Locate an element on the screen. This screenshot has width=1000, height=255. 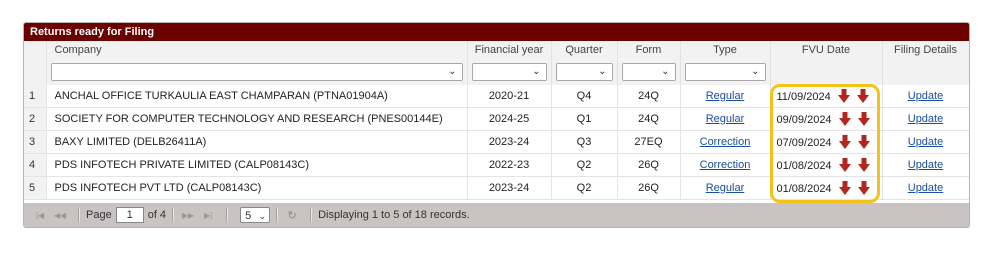
company-name: PDS INFOTECH PVT LTD (CALP08143C) is located at coordinates (257, 188).